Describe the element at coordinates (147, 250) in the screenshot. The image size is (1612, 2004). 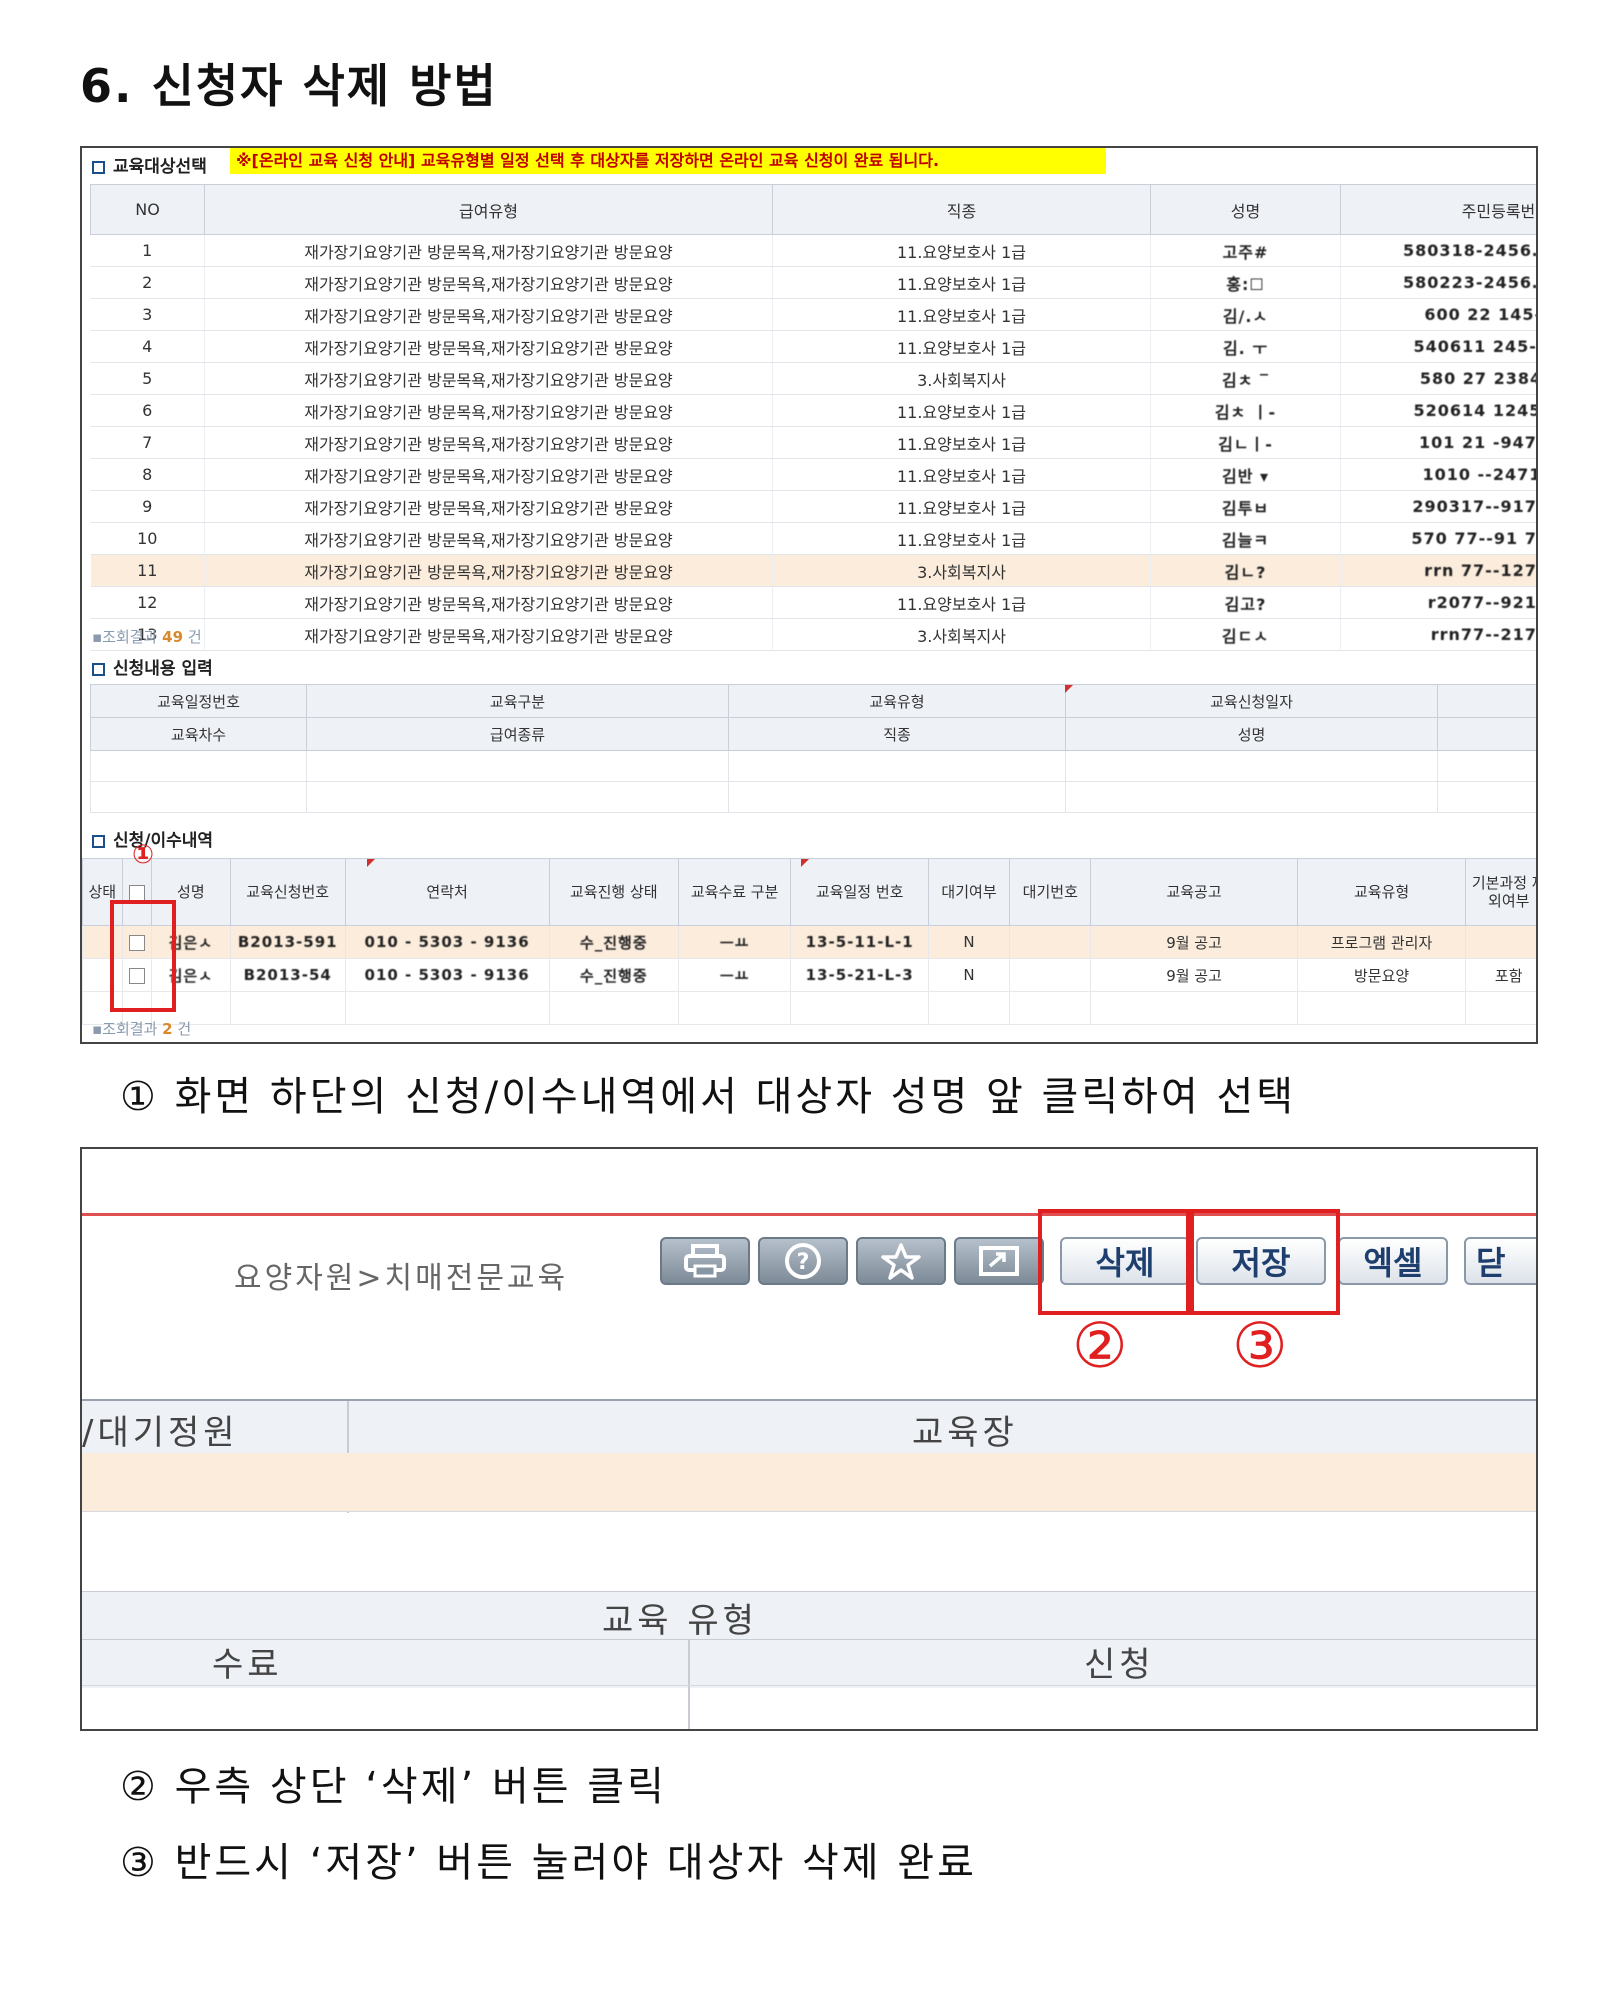
I see `cell-no: 1` at that location.